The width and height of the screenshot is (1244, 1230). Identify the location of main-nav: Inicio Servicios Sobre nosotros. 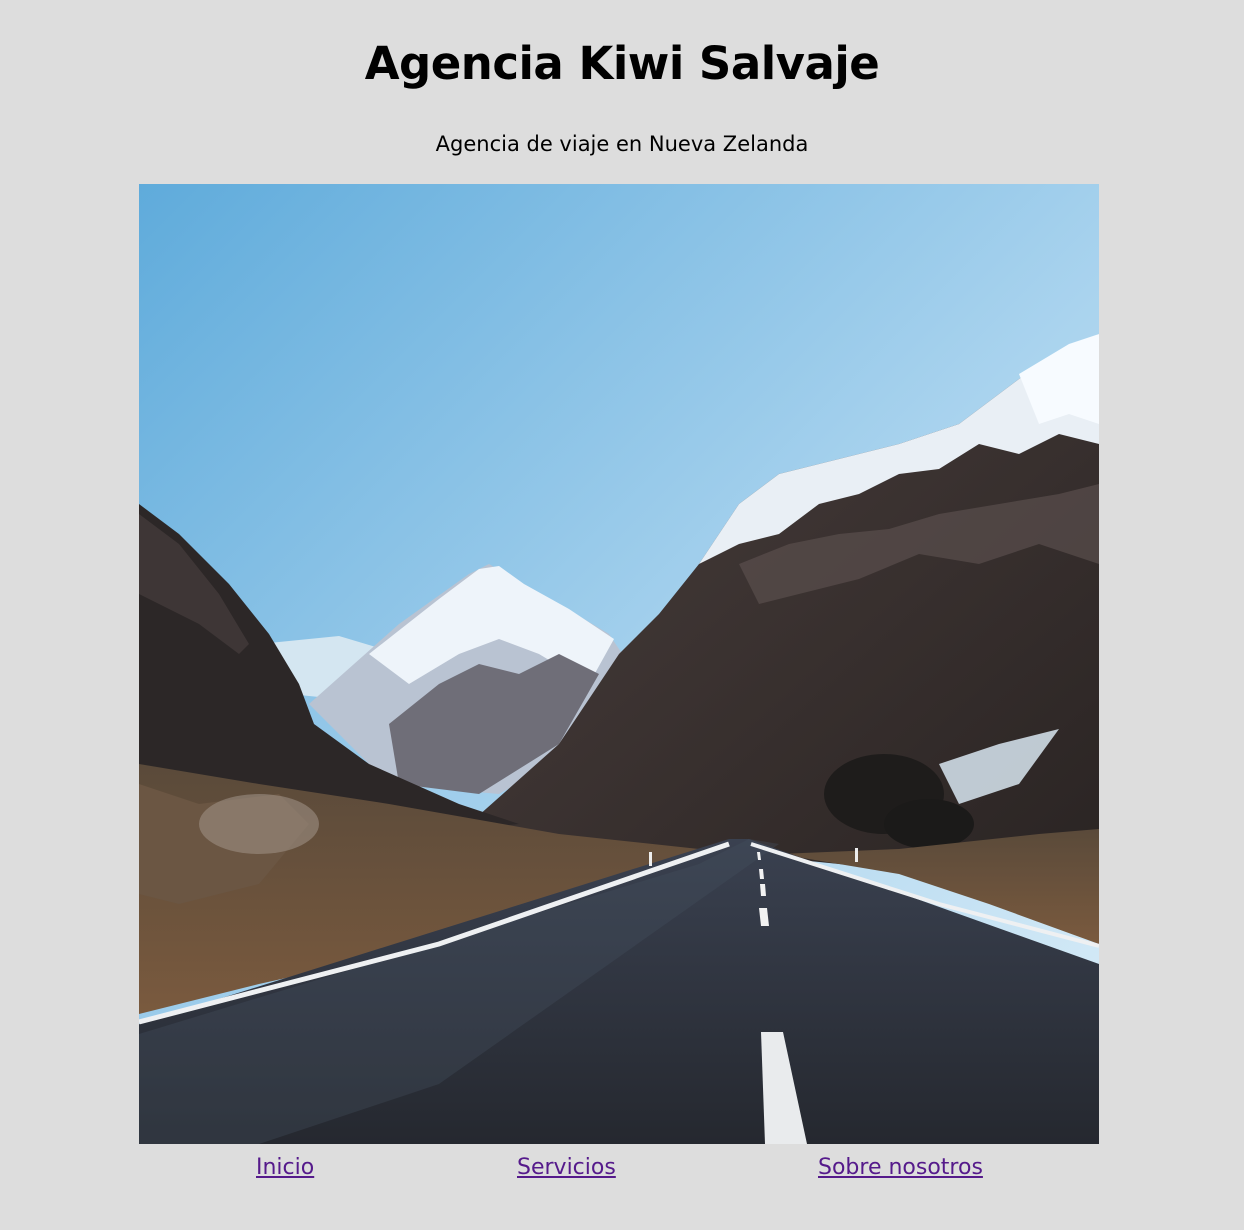
(619, 1169).